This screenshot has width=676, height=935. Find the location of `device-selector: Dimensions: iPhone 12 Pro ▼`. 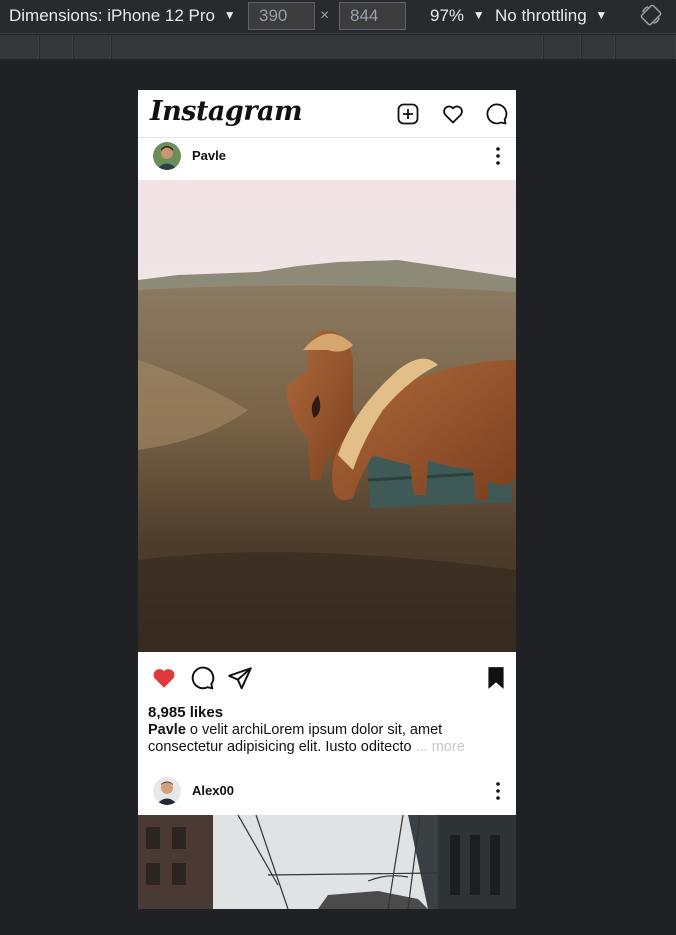

device-selector: Dimensions: iPhone 12 Pro ▼ is located at coordinates (122, 16).